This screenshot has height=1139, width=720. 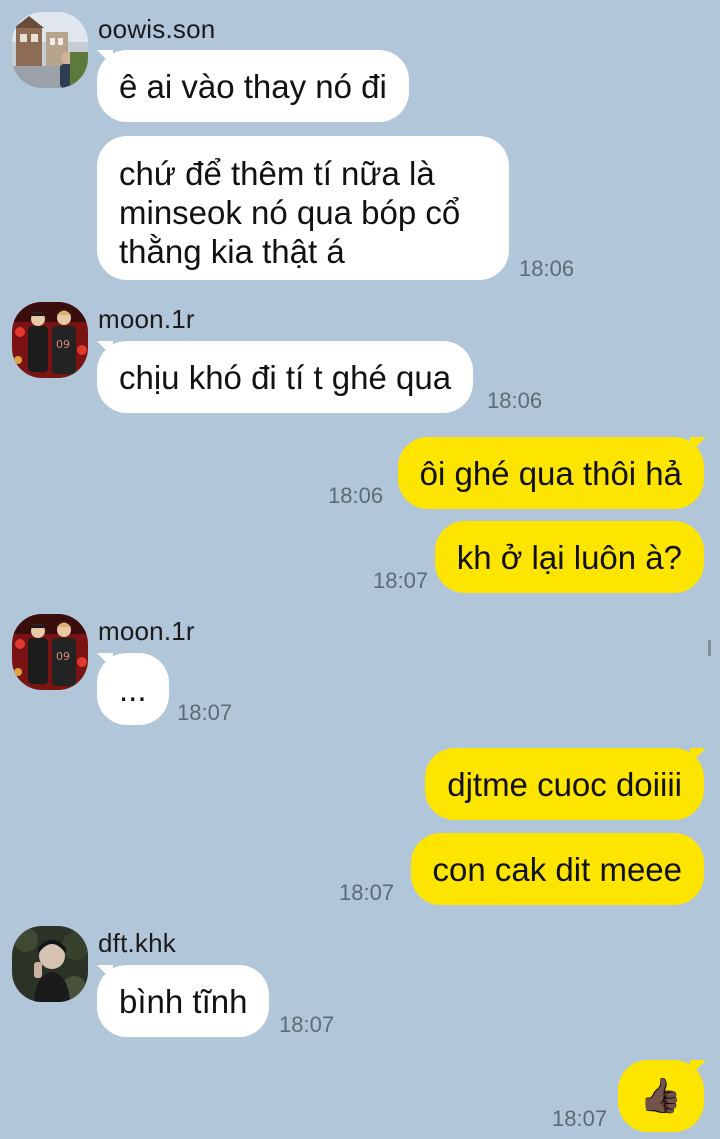 I want to click on message-bubble: chịu khó đi tí t ghé qua, so click(x=285, y=377).